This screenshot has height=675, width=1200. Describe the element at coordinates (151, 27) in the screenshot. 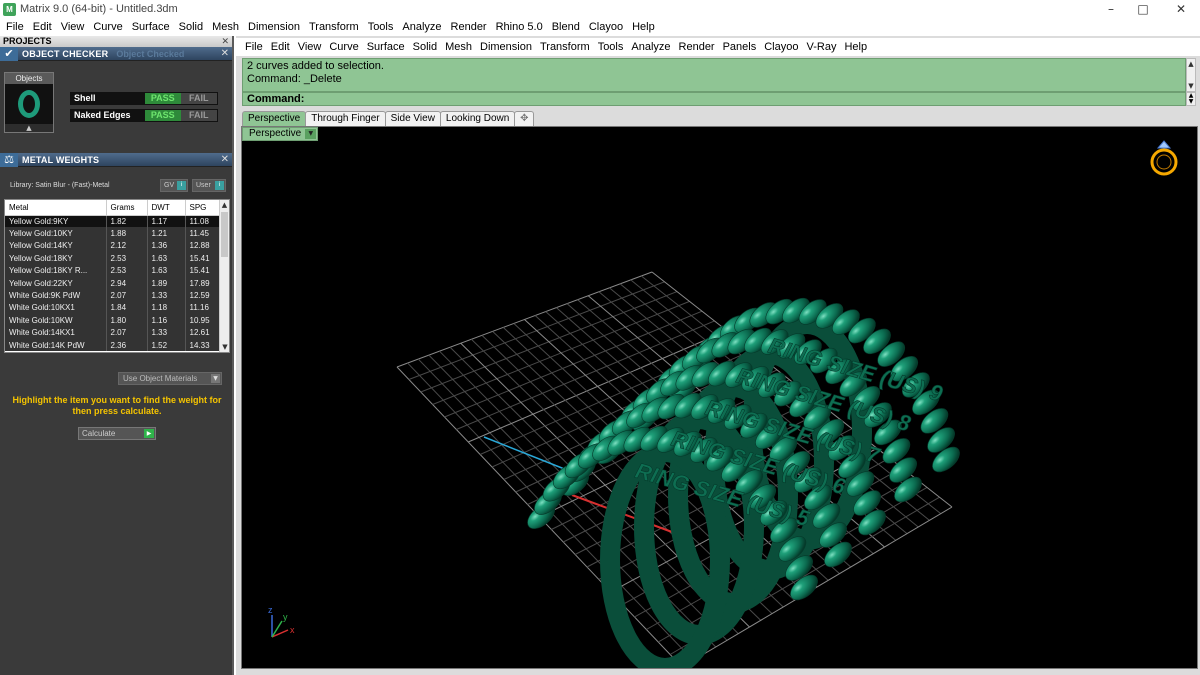

I see `menu-surface: Surface` at that location.